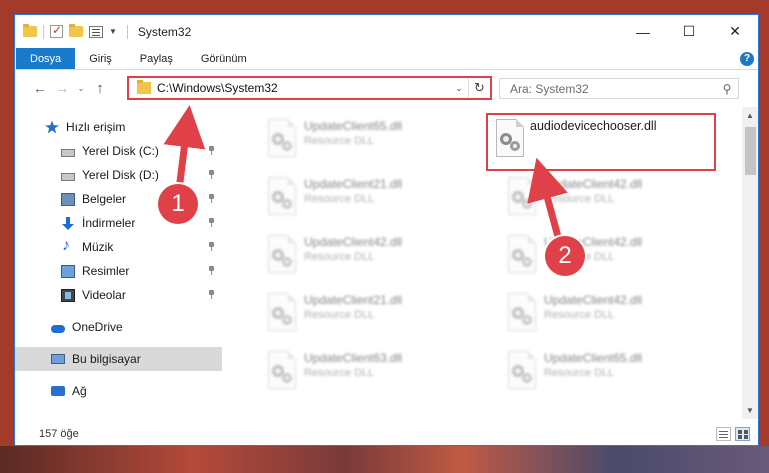  I want to click on computer-icon, so click(58, 359).